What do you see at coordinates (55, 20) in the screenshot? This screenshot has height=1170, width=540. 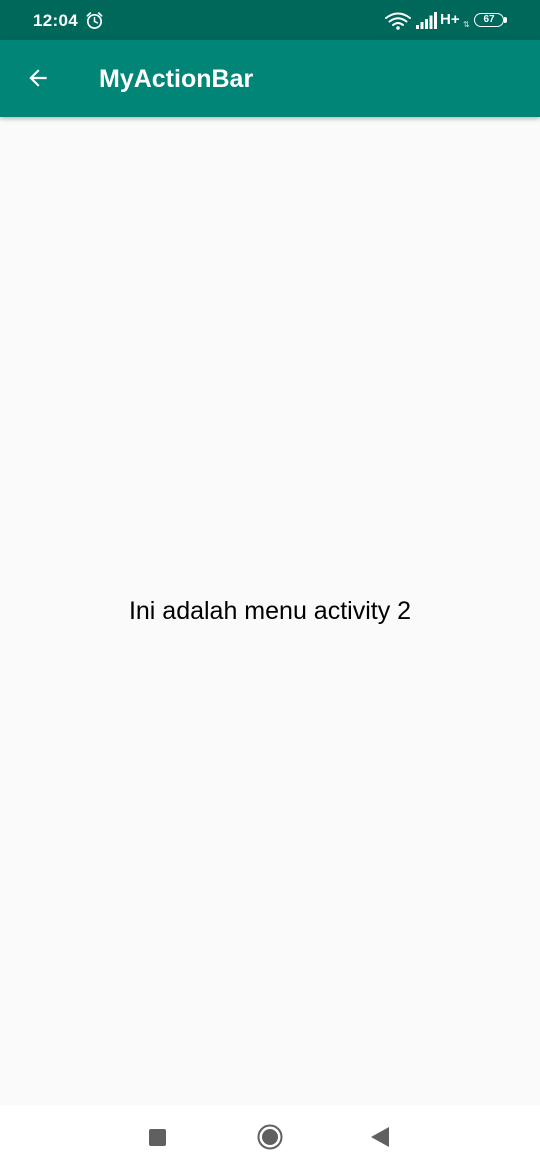 I see `status-time: 12:04` at bounding box center [55, 20].